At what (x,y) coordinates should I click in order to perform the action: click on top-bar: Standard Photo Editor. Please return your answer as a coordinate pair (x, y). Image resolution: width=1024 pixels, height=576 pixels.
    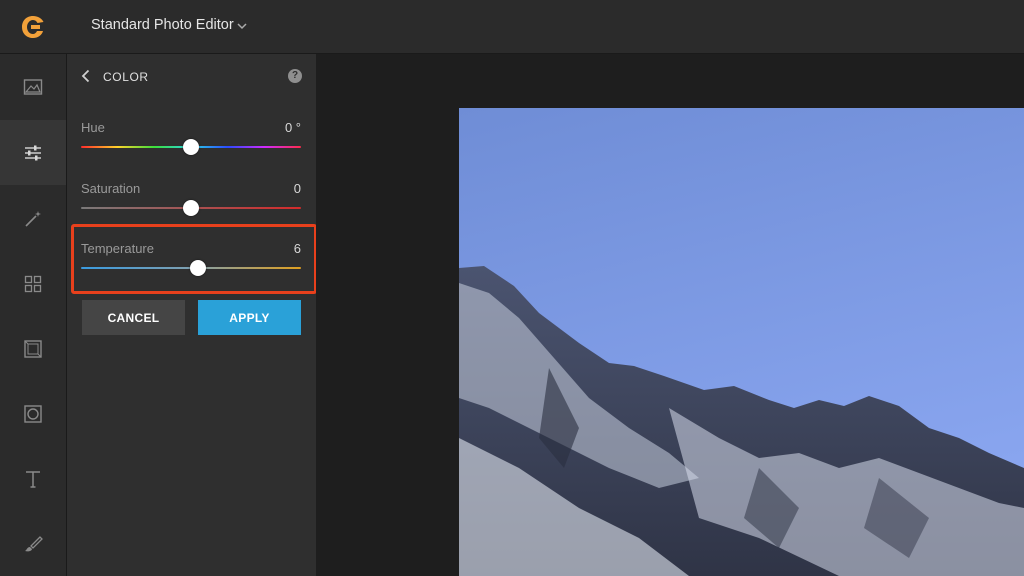
    Looking at the image, I should click on (512, 27).